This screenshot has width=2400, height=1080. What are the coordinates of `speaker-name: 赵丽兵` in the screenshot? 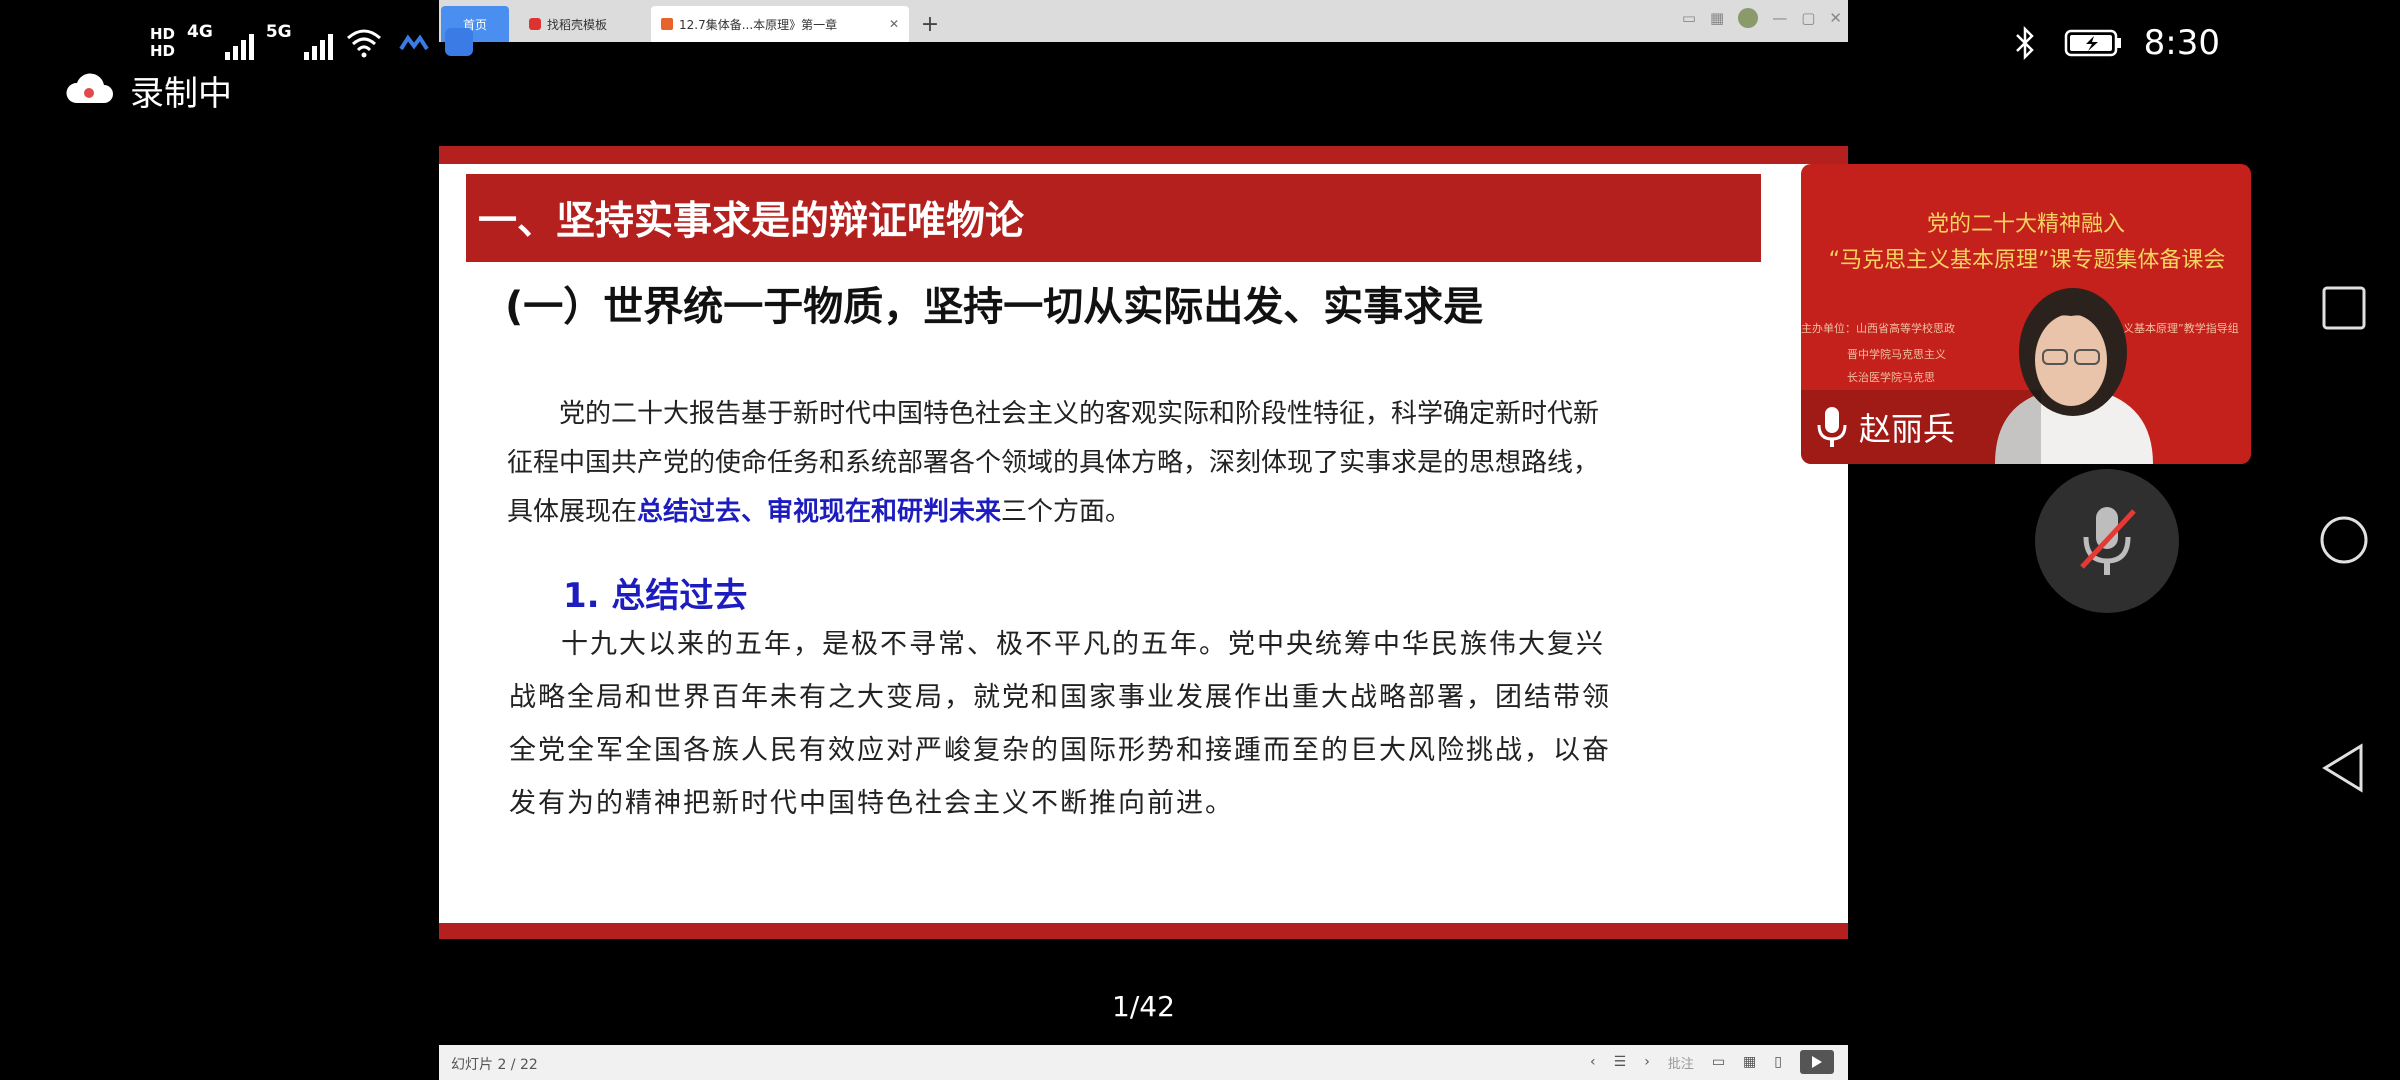 It's located at (1907, 429).